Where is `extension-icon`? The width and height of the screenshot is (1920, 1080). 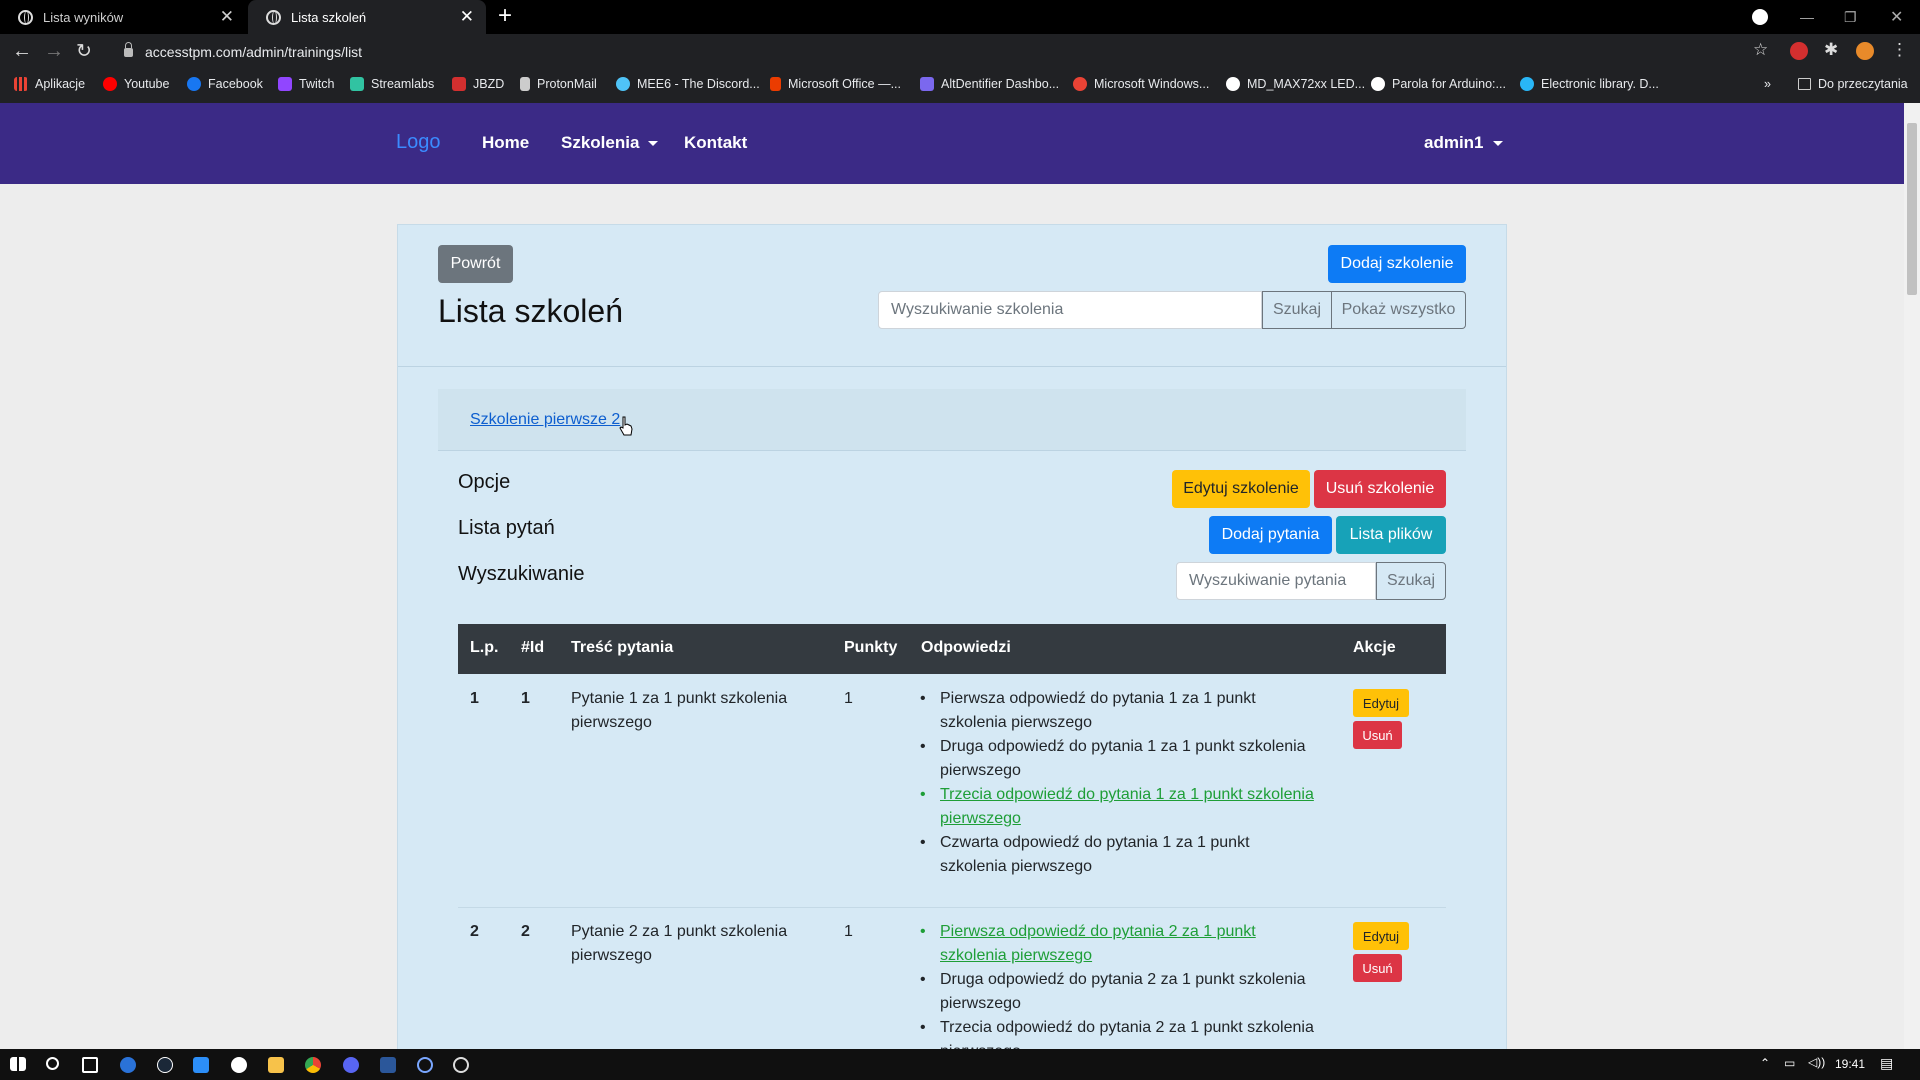 extension-icon is located at coordinates (1799, 51).